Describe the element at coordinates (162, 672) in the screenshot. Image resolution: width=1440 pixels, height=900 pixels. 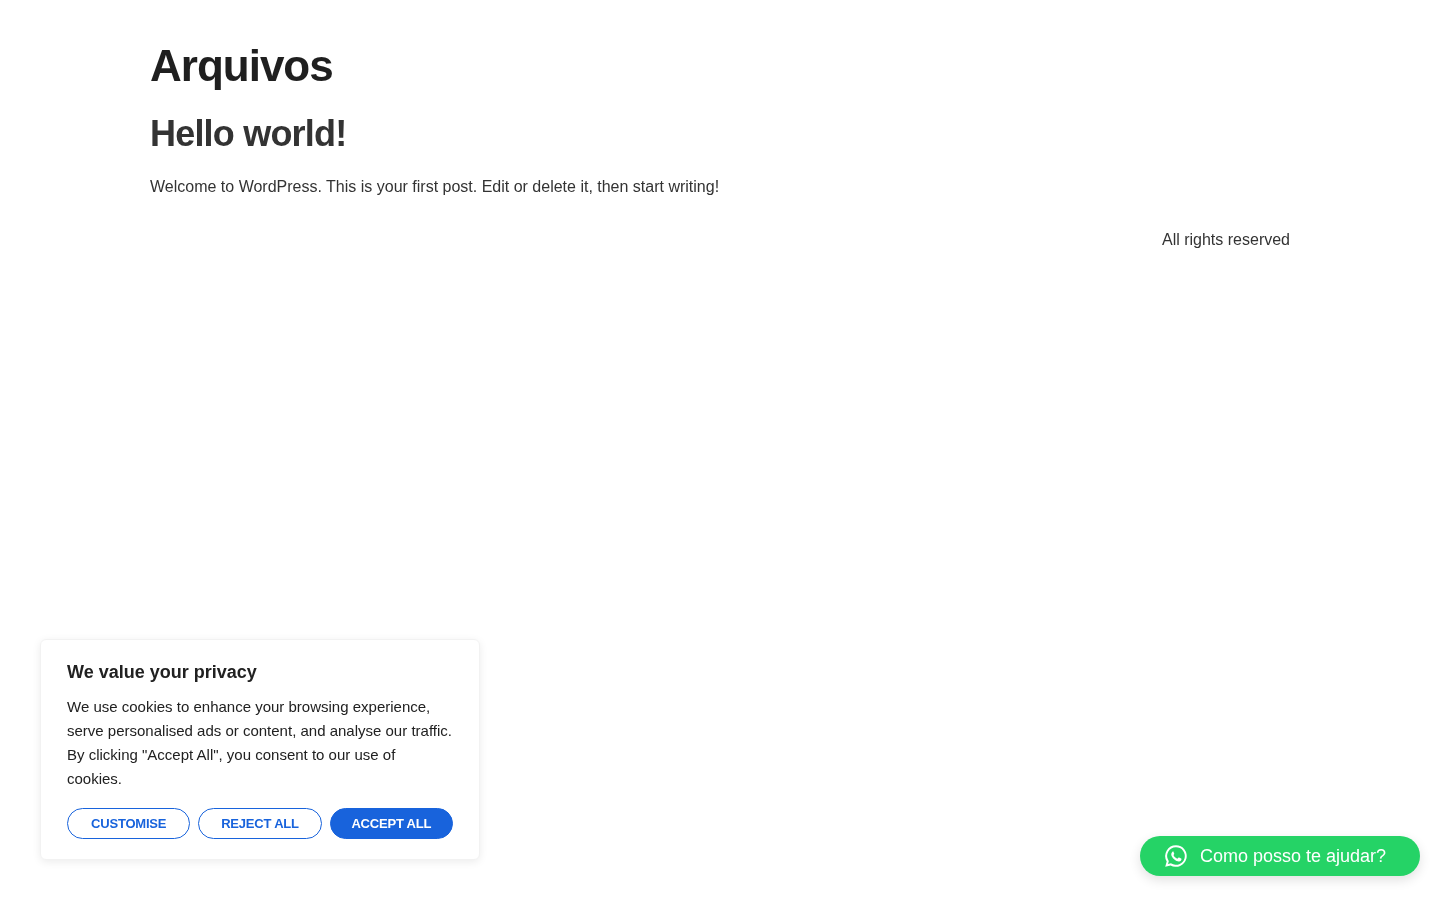
I see `cookie-banner-title: We value your privacy` at that location.